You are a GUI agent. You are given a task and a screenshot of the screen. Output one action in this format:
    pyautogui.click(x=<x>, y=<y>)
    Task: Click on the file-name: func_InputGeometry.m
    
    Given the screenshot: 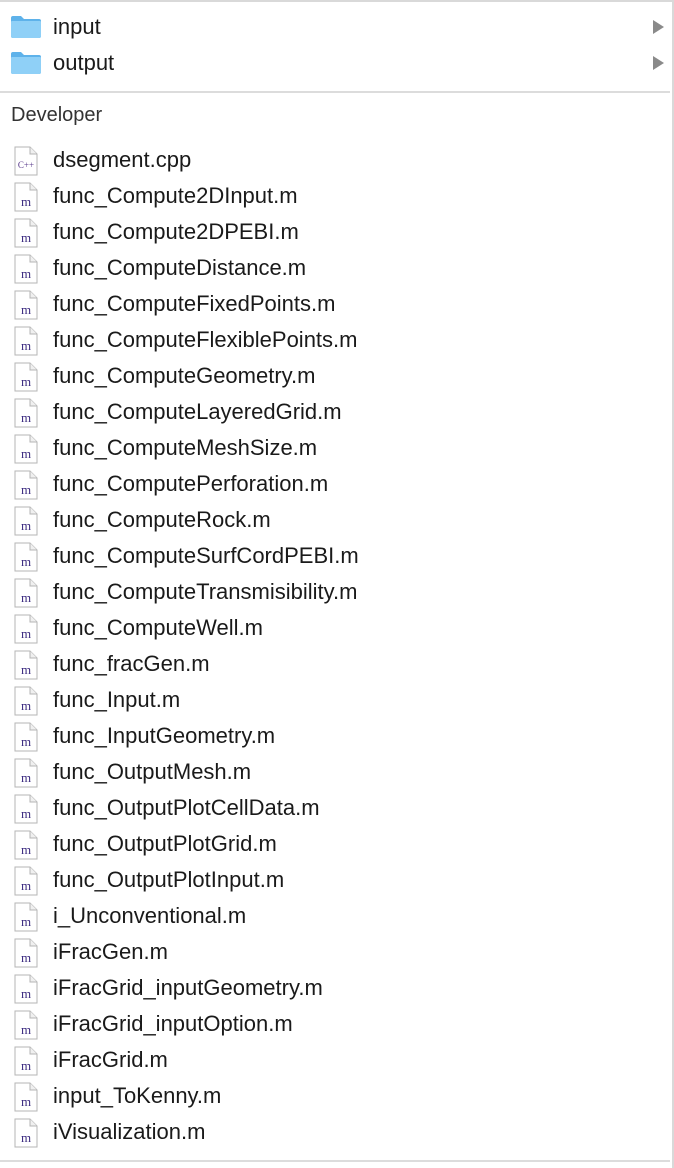 What is the action you would take?
    pyautogui.click(x=164, y=735)
    